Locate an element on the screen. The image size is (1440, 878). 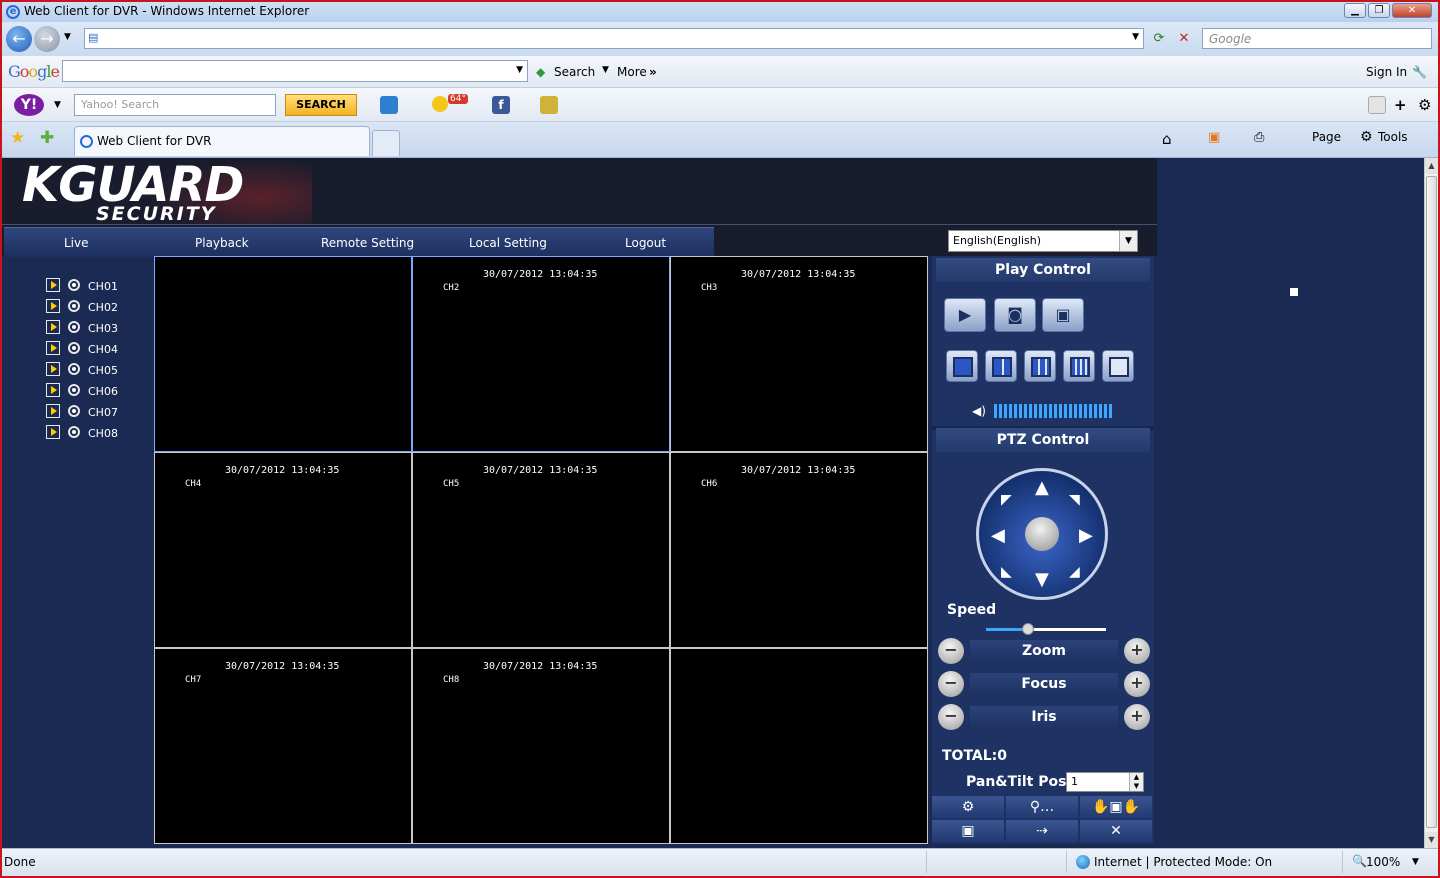
mail-icon is located at coordinates (389, 105).